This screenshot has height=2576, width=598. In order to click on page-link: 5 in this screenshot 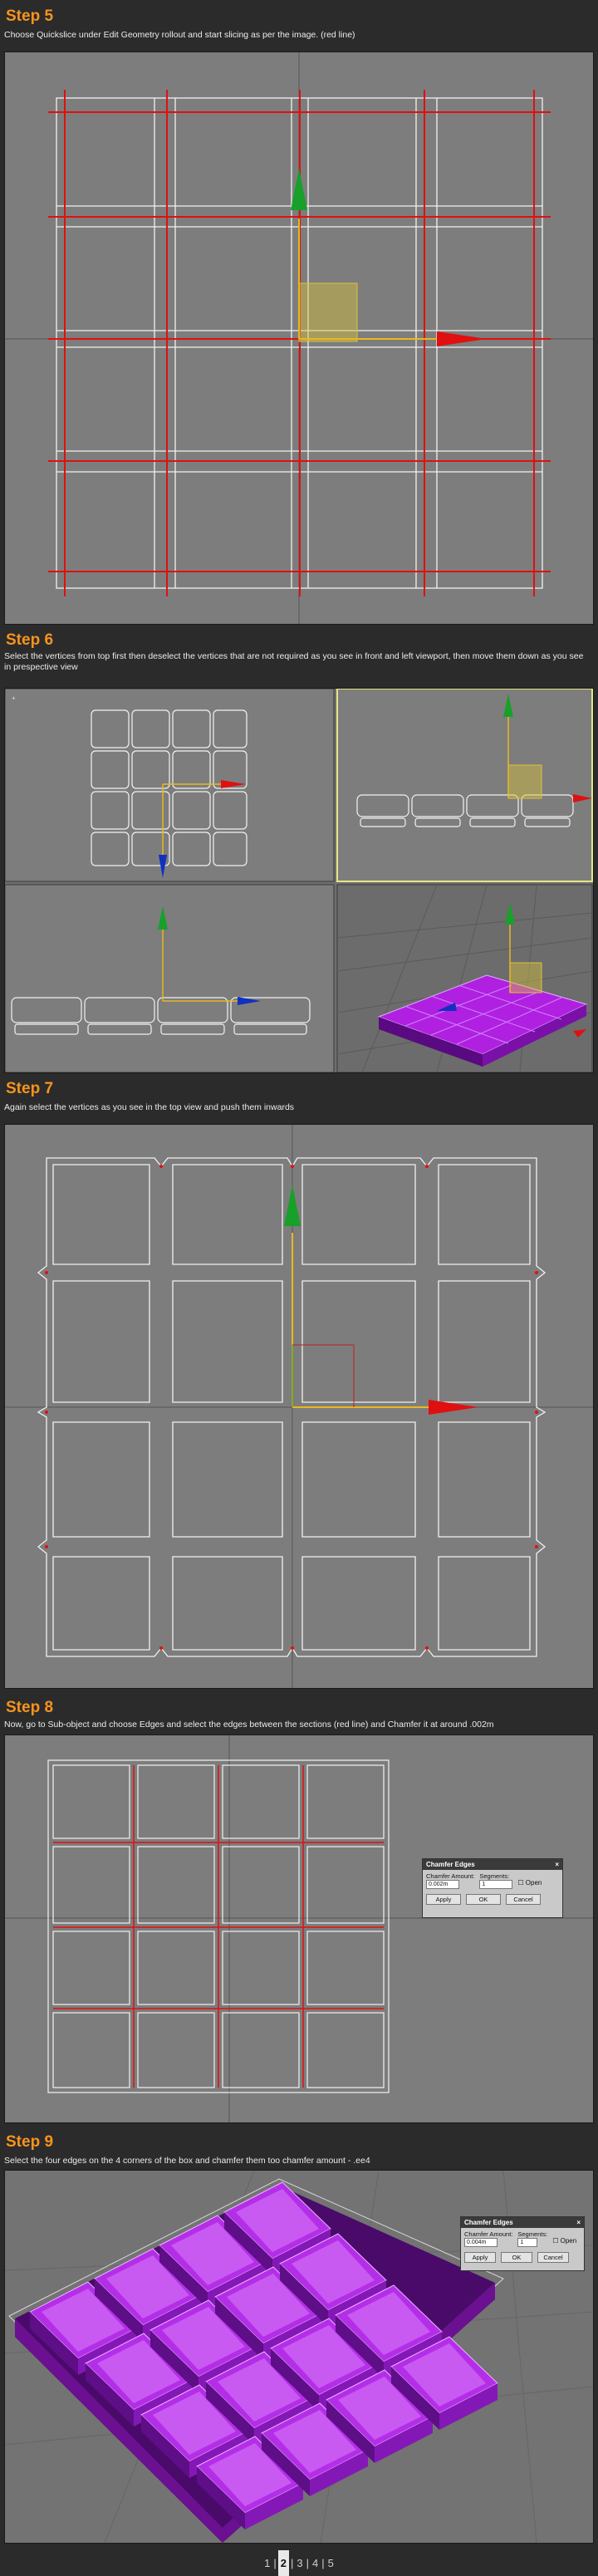, I will do `click(331, 2563)`.